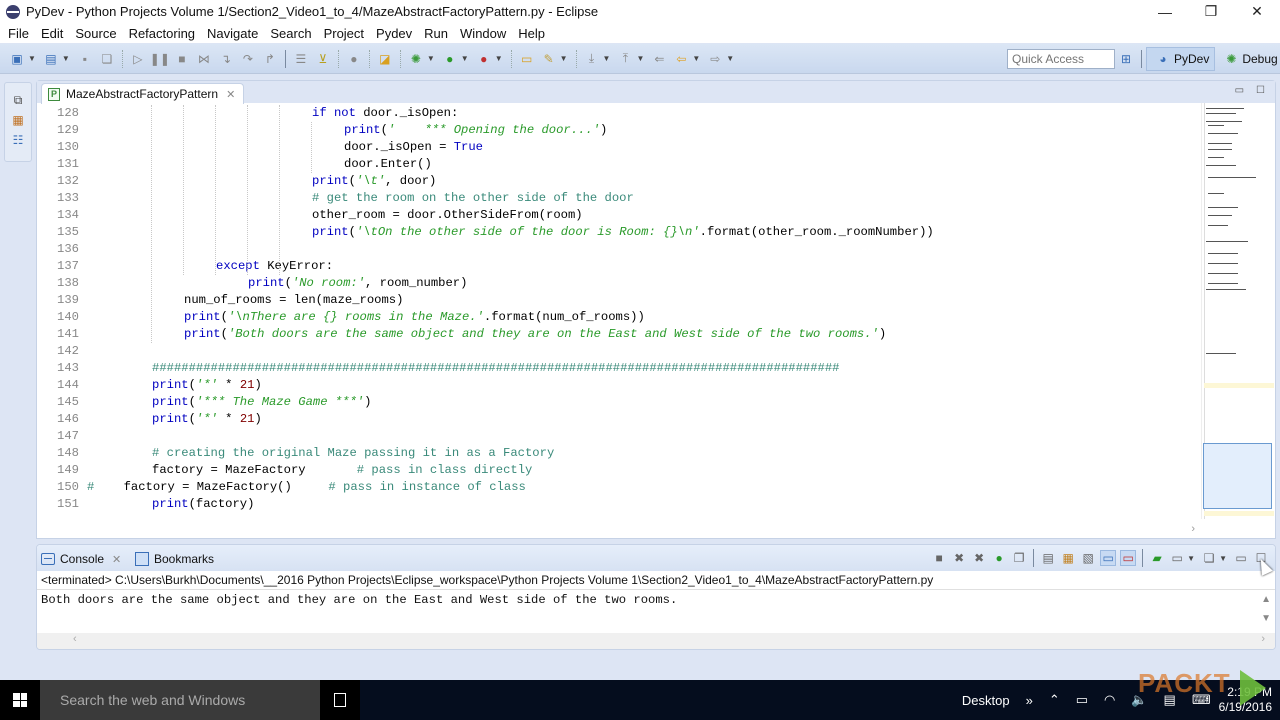 The image size is (1280, 720). What do you see at coordinates (20, 700) in the screenshot?
I see `start-button` at bounding box center [20, 700].